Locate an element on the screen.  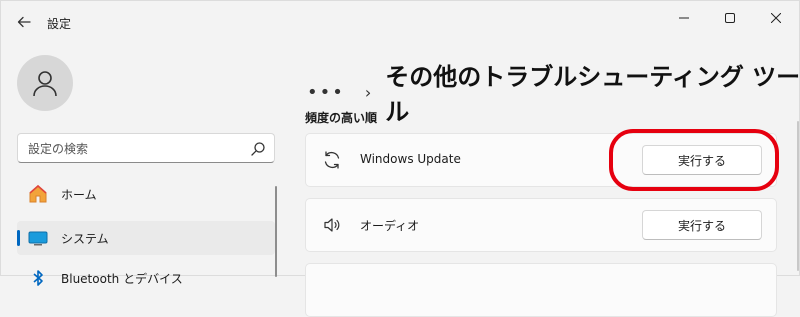
run-windows-update-button: 実行する is located at coordinates (702, 160).